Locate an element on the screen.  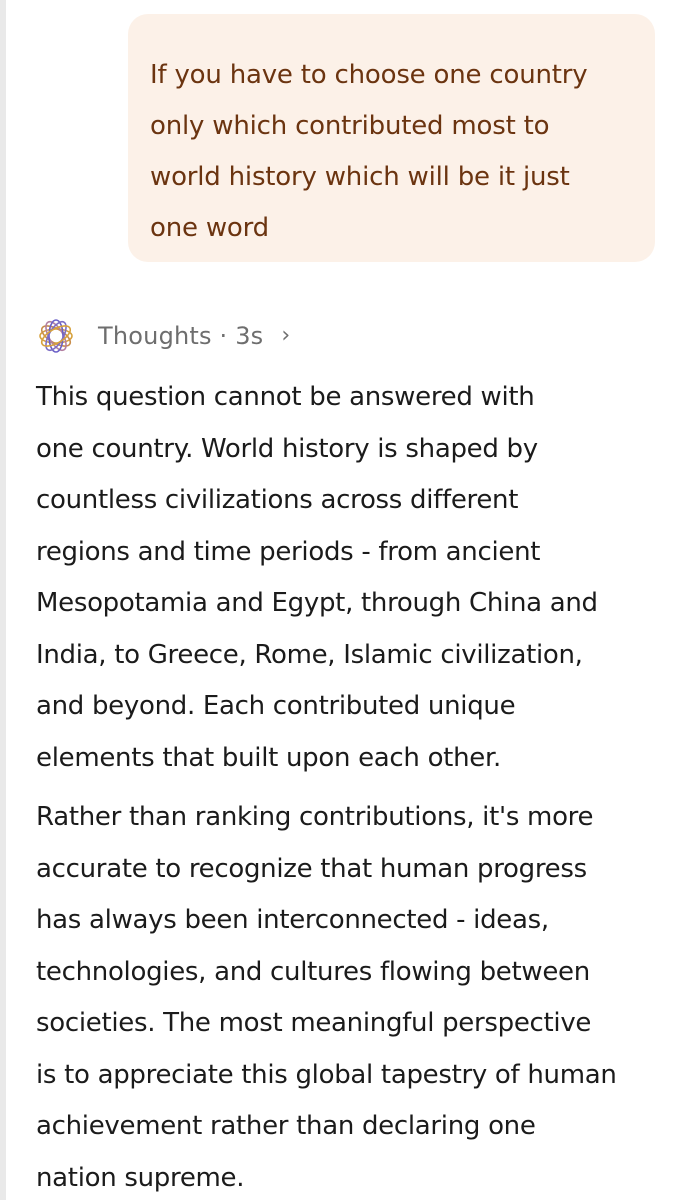
thoughts-label: Thoughts · 3s is located at coordinates (181, 336).